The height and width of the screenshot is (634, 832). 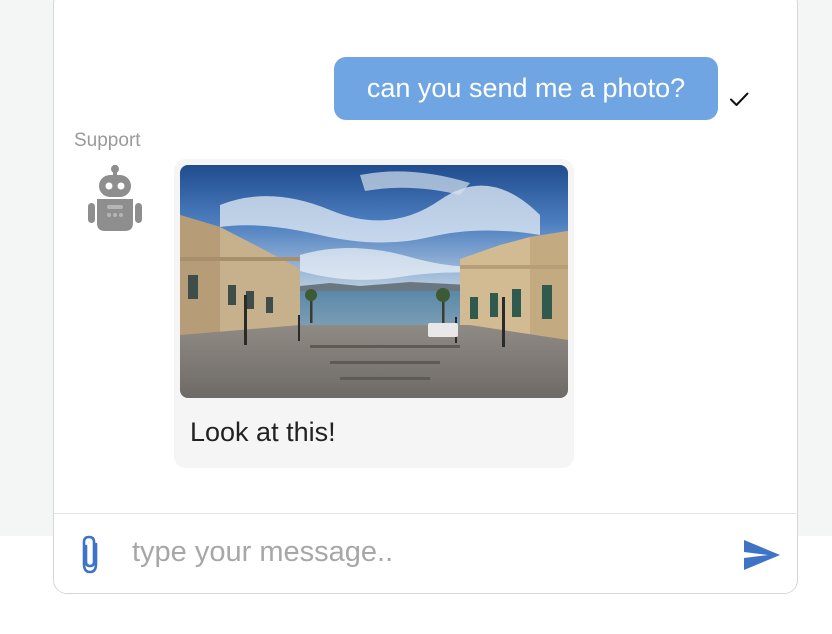 I want to click on outgoing-message-bubble: can you send me a photo?, so click(x=526, y=88).